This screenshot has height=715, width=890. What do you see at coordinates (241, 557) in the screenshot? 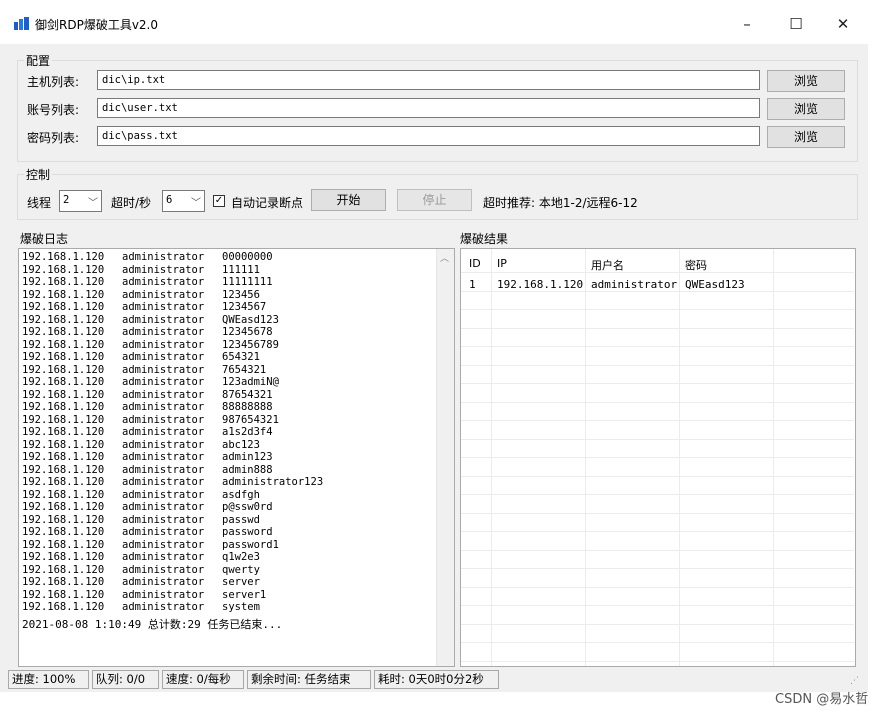
I see `log-password: q1w2e3` at bounding box center [241, 557].